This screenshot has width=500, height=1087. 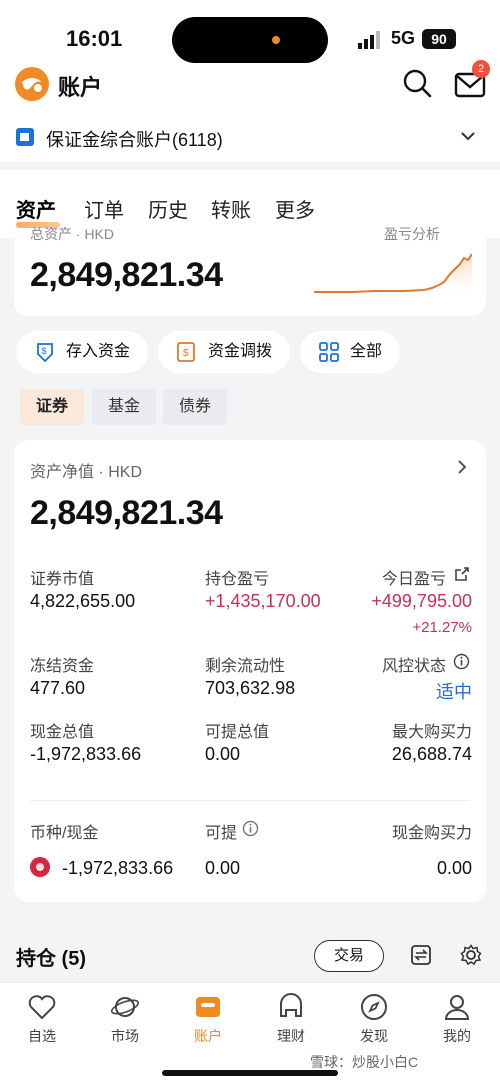 I want to click on mail-badge: 2, so click(x=481, y=69).